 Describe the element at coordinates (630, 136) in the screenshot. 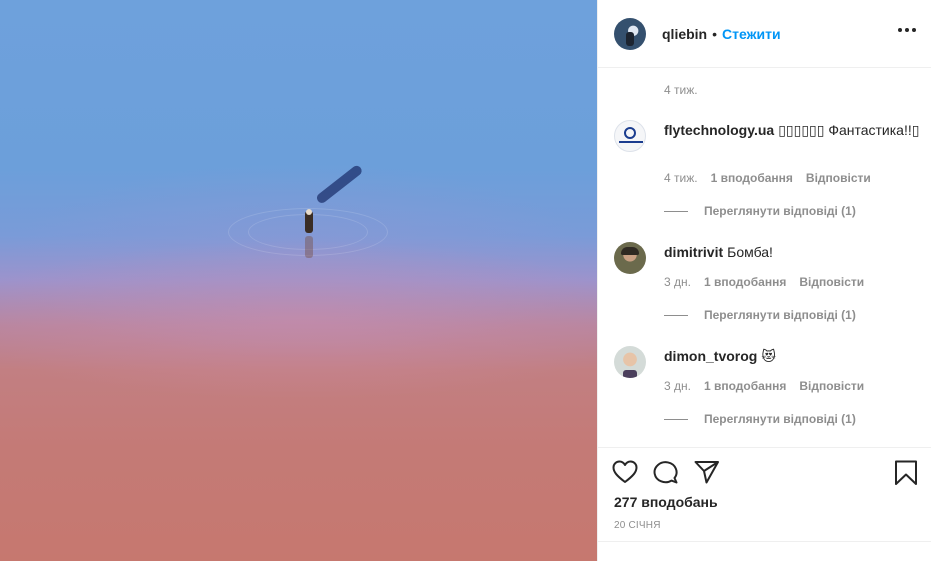

I see `flytechnology-logo-icon` at that location.